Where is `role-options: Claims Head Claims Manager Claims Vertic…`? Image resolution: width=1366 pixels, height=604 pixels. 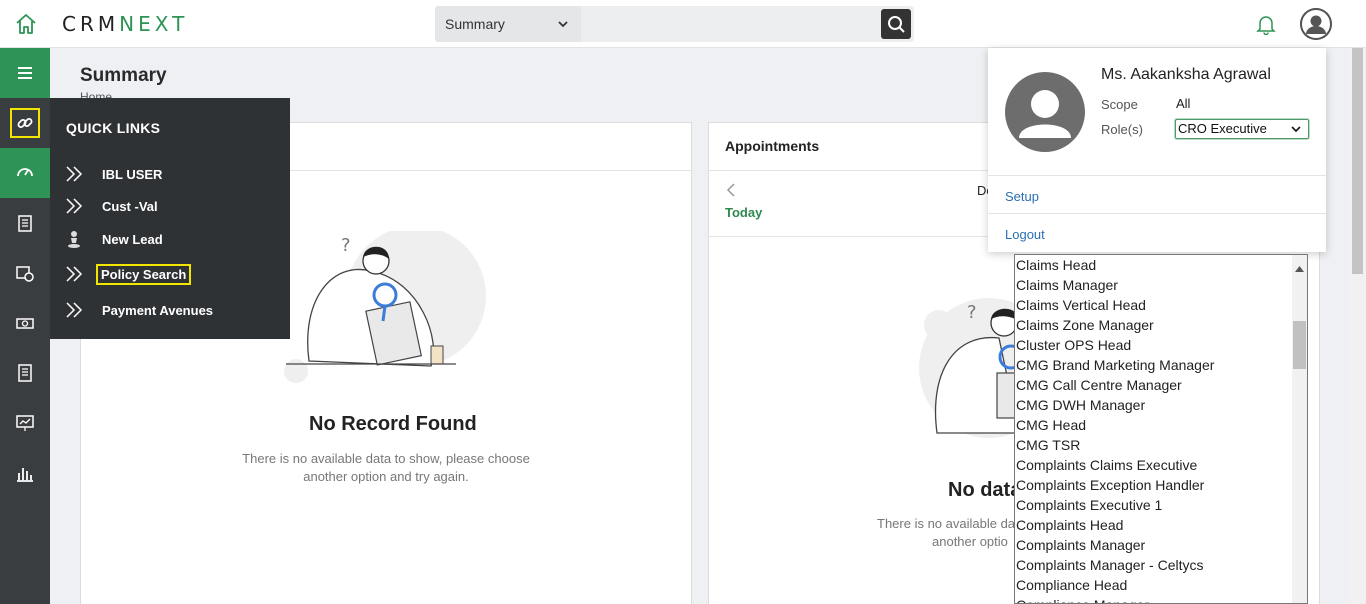 role-options: Claims Head Claims Manager Claims Vertic… is located at coordinates (1161, 429).